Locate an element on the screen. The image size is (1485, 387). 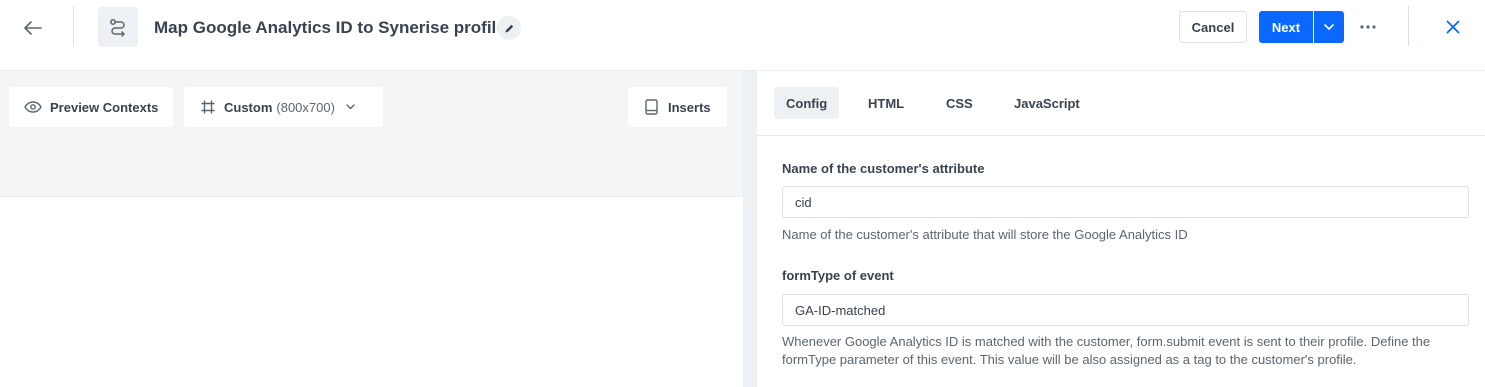
formtype-input is located at coordinates (1125, 310).